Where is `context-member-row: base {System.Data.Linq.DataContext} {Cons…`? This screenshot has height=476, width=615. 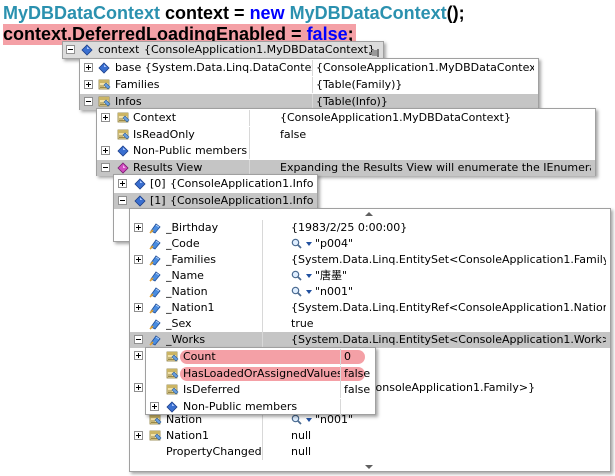 context-member-row: base {System.Data.Linq.DataContext} {Cons… is located at coordinates (309, 68).